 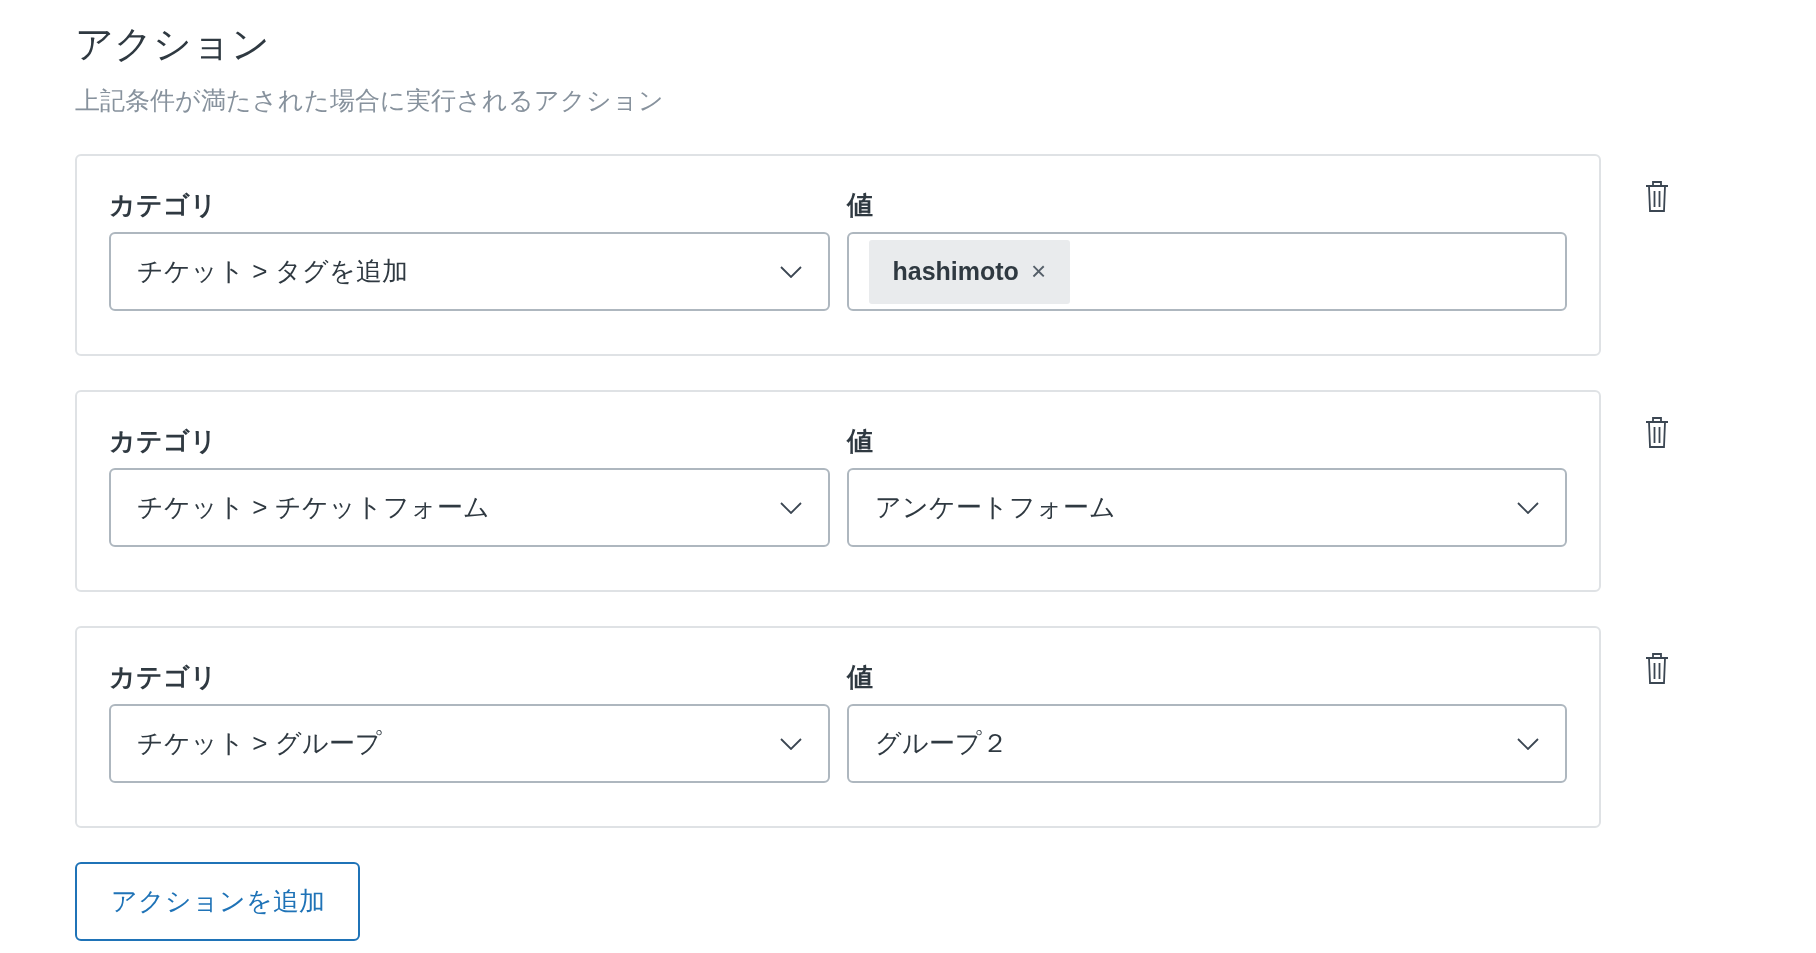 I want to click on remove-tag-button: ×, so click(x=1038, y=271).